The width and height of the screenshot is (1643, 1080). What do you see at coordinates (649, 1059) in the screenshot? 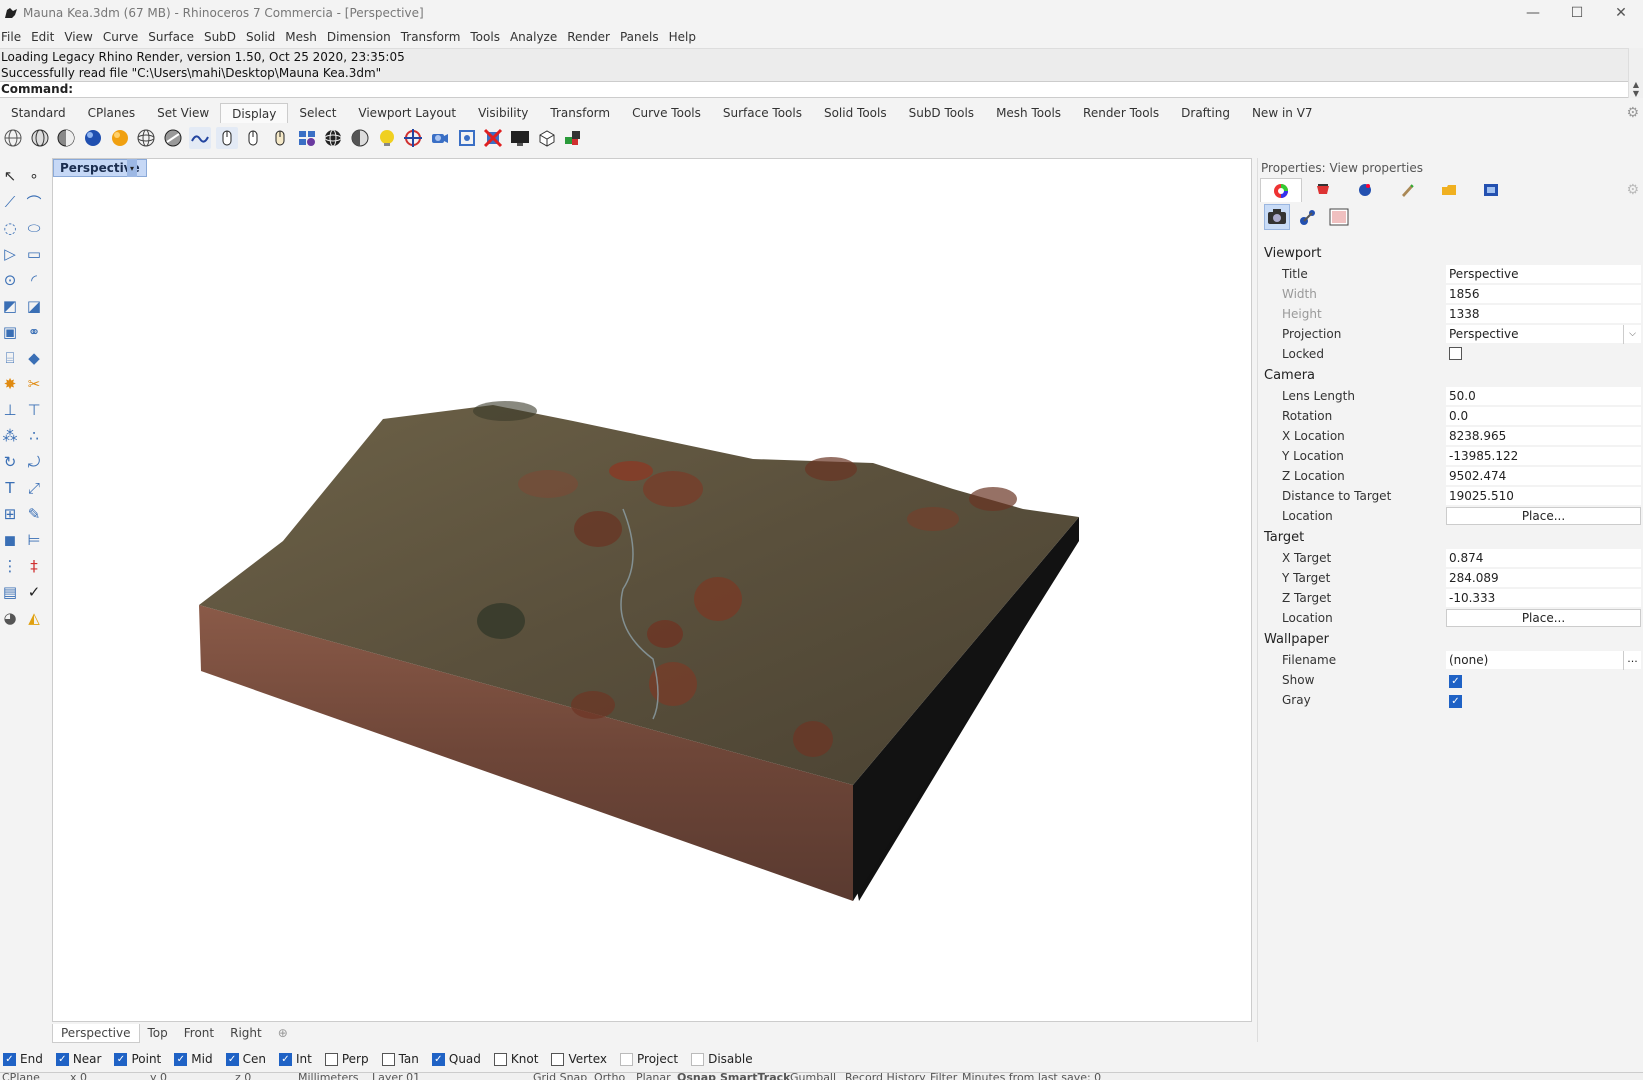
I see `osnap-project: Project` at bounding box center [649, 1059].